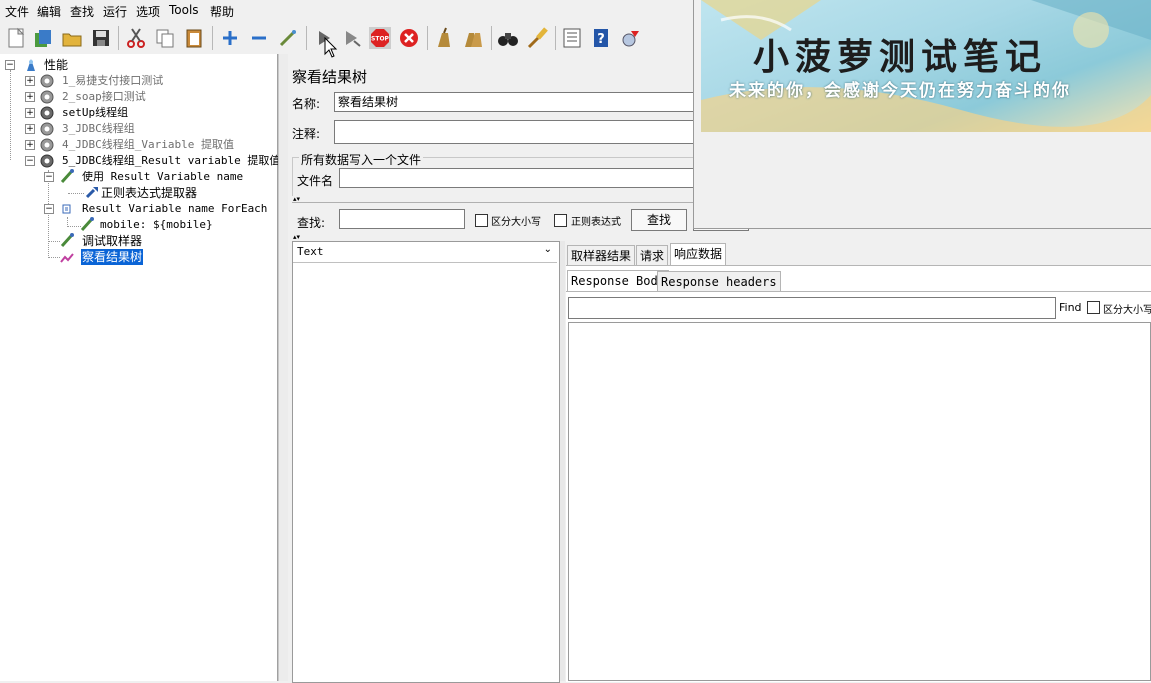  Describe the element at coordinates (537, 38) in the screenshot. I see `reset-search-icon` at that location.